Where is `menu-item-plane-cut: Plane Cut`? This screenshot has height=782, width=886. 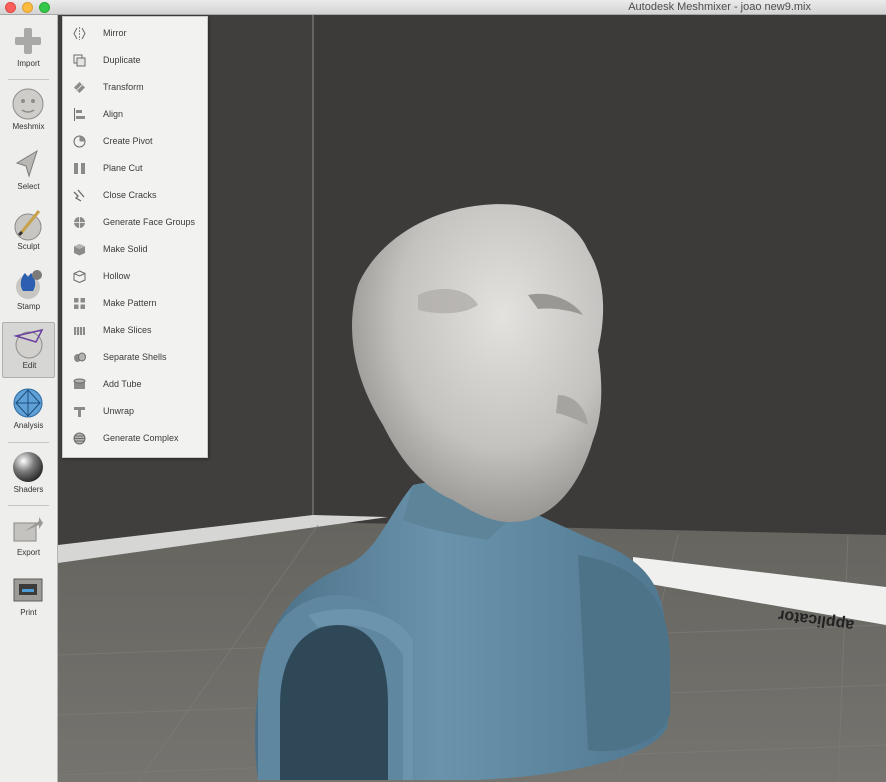
menu-item-plane-cut: Plane Cut is located at coordinates (135, 168).